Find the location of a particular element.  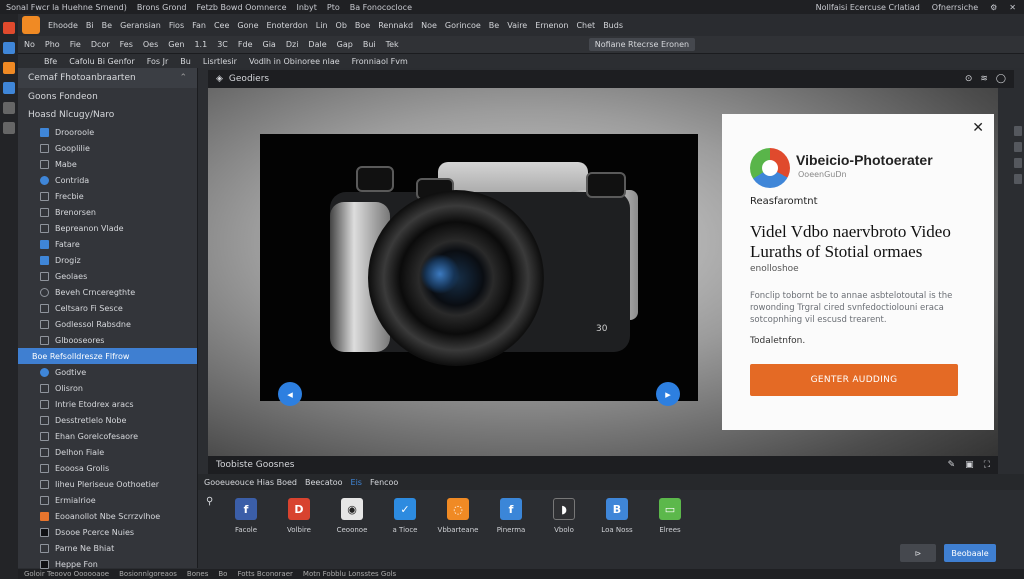

sidebar-item-selected: Boe Refsolldresze Flfrow is located at coordinates (107, 356).